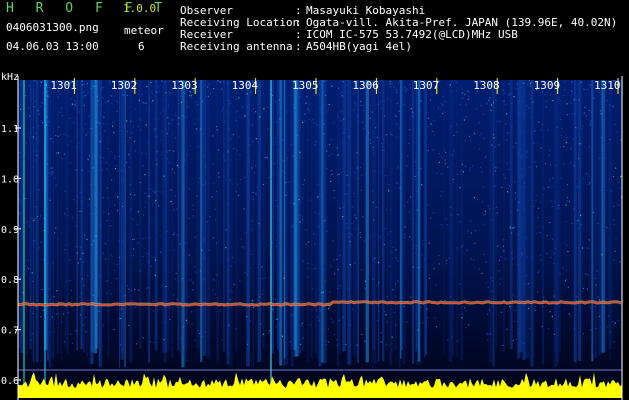 The width and height of the screenshot is (629, 400). What do you see at coordinates (236, 46) in the screenshot?
I see `antenna-label: Receiving antenna` at bounding box center [236, 46].